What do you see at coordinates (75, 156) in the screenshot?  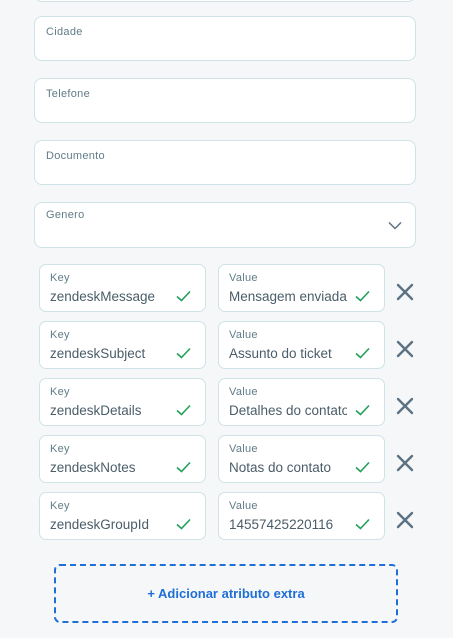 I see `documento-label: Documento` at bounding box center [75, 156].